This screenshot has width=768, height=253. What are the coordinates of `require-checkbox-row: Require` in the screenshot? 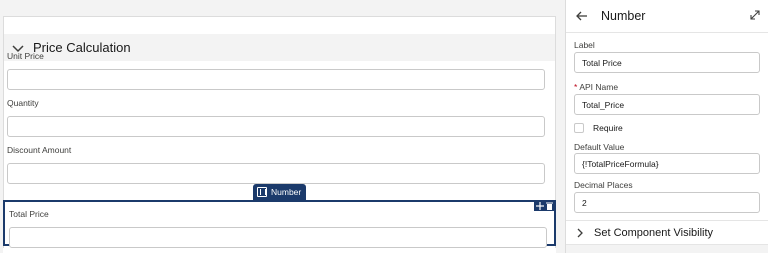 It's located at (598, 128).